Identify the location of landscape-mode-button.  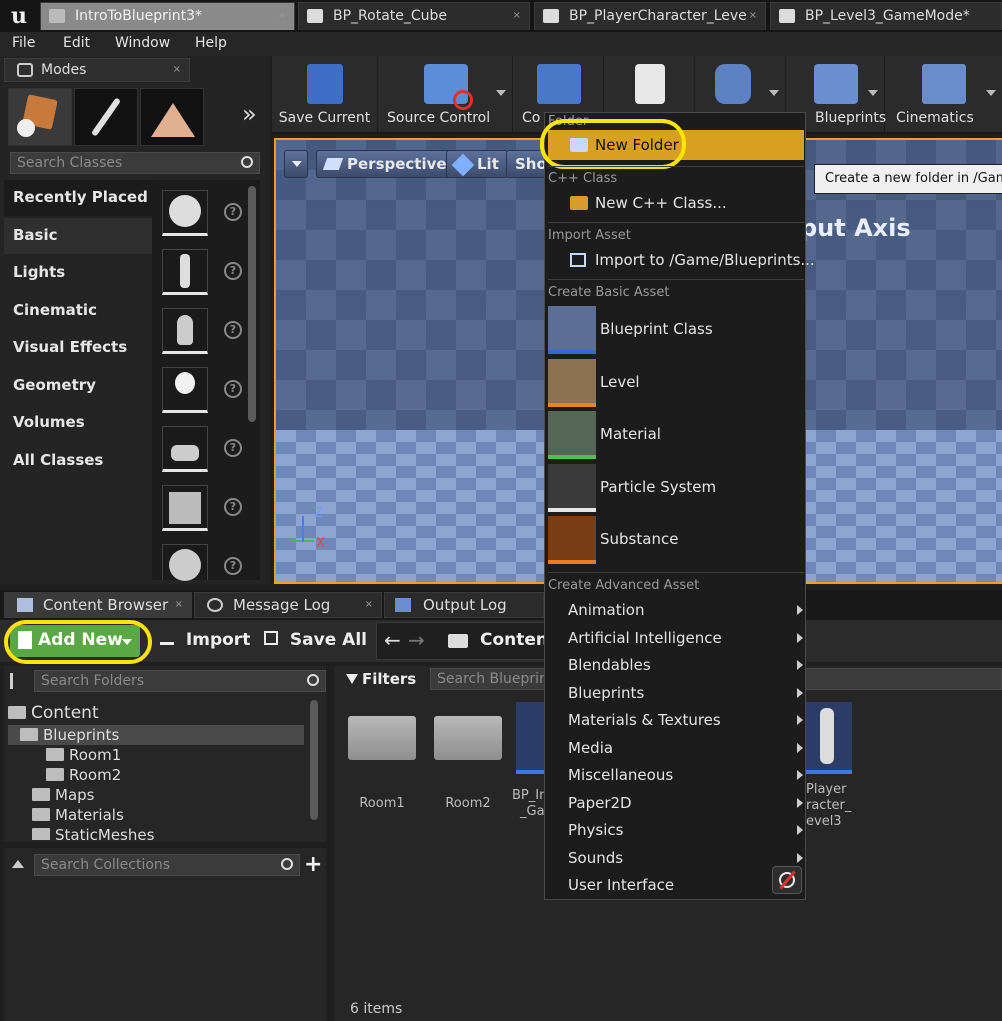
(172, 117).